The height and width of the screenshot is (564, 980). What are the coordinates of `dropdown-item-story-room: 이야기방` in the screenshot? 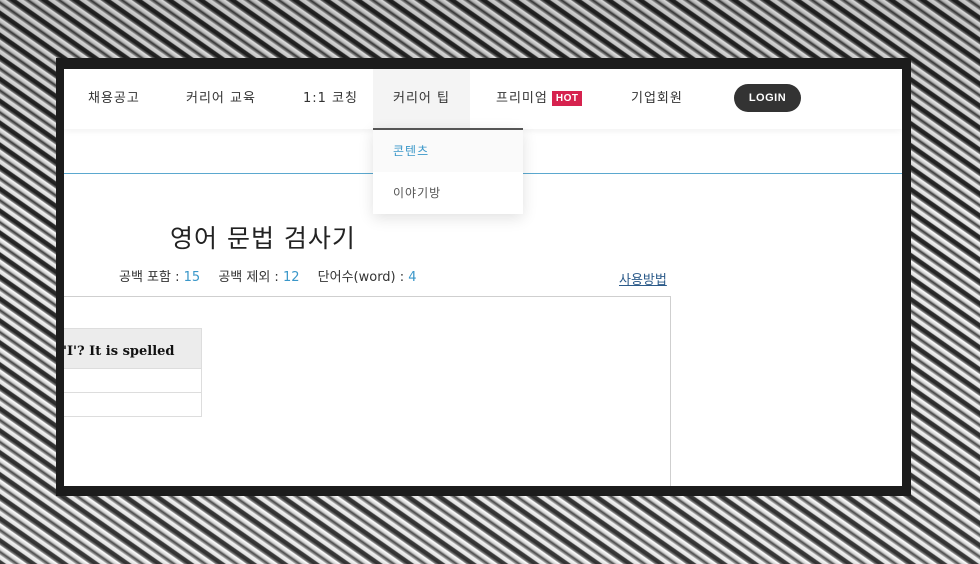 It's located at (448, 193).